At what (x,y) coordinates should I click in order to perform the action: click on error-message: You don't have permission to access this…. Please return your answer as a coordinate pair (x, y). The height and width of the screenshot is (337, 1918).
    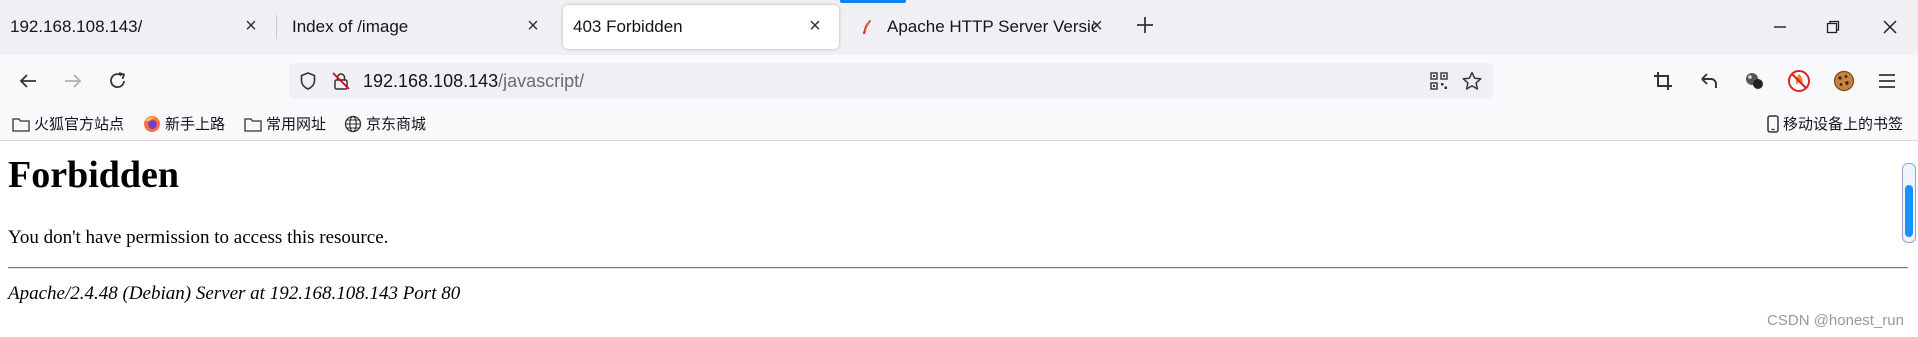
    Looking at the image, I should click on (198, 237).